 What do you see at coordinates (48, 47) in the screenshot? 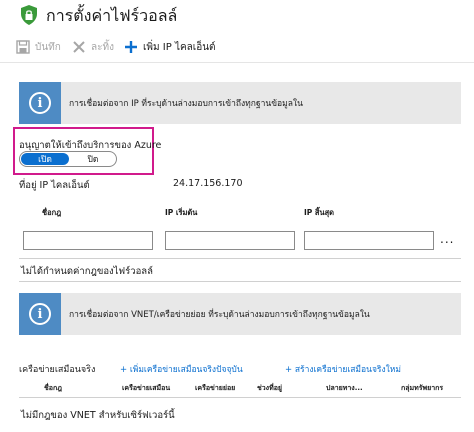
I see `save-label: บันทึก` at bounding box center [48, 47].